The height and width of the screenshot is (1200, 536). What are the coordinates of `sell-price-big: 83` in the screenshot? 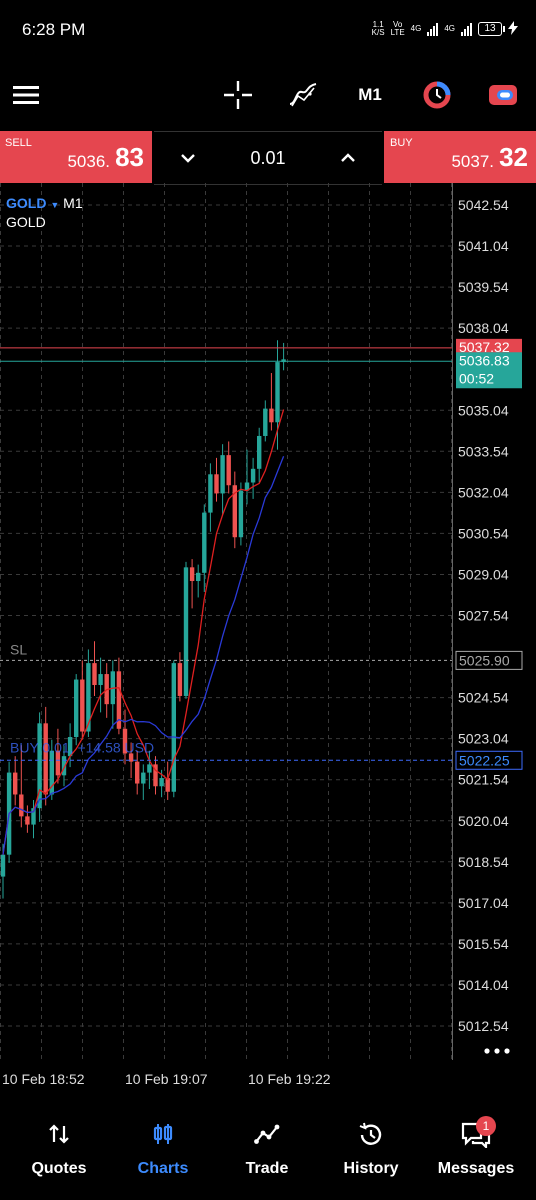 It's located at (129, 157).